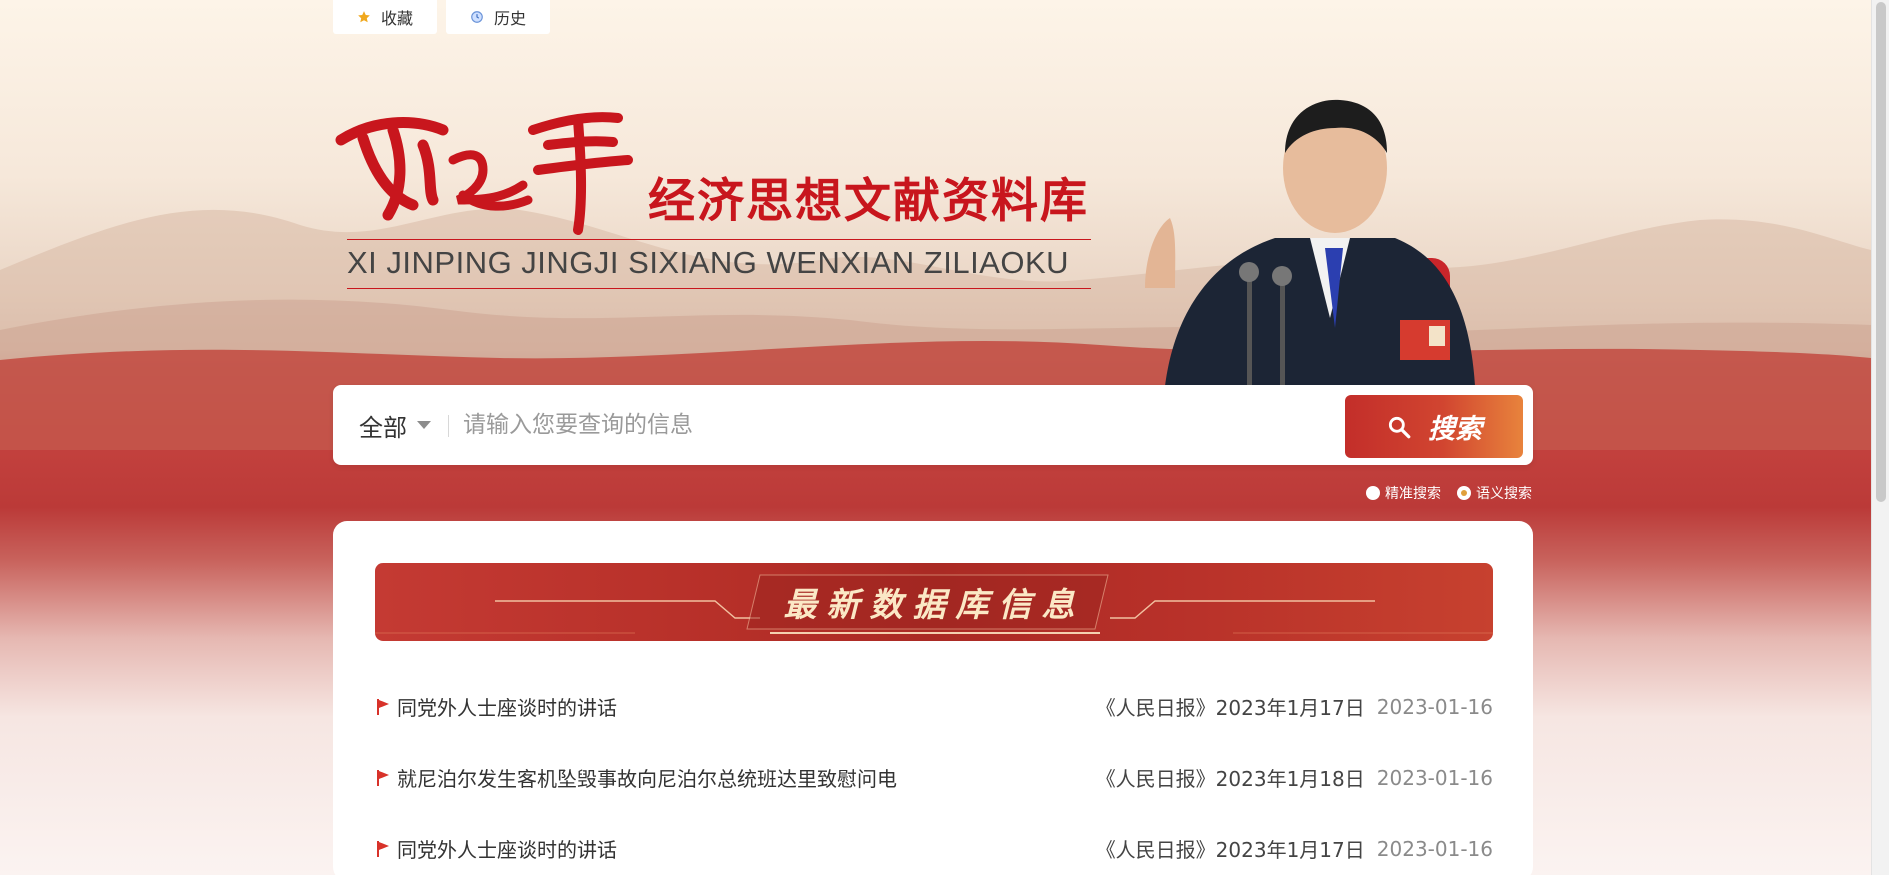 This screenshot has height=875, width=1889. I want to click on semantic-search-radio: 语义搜索, so click(1494, 493).